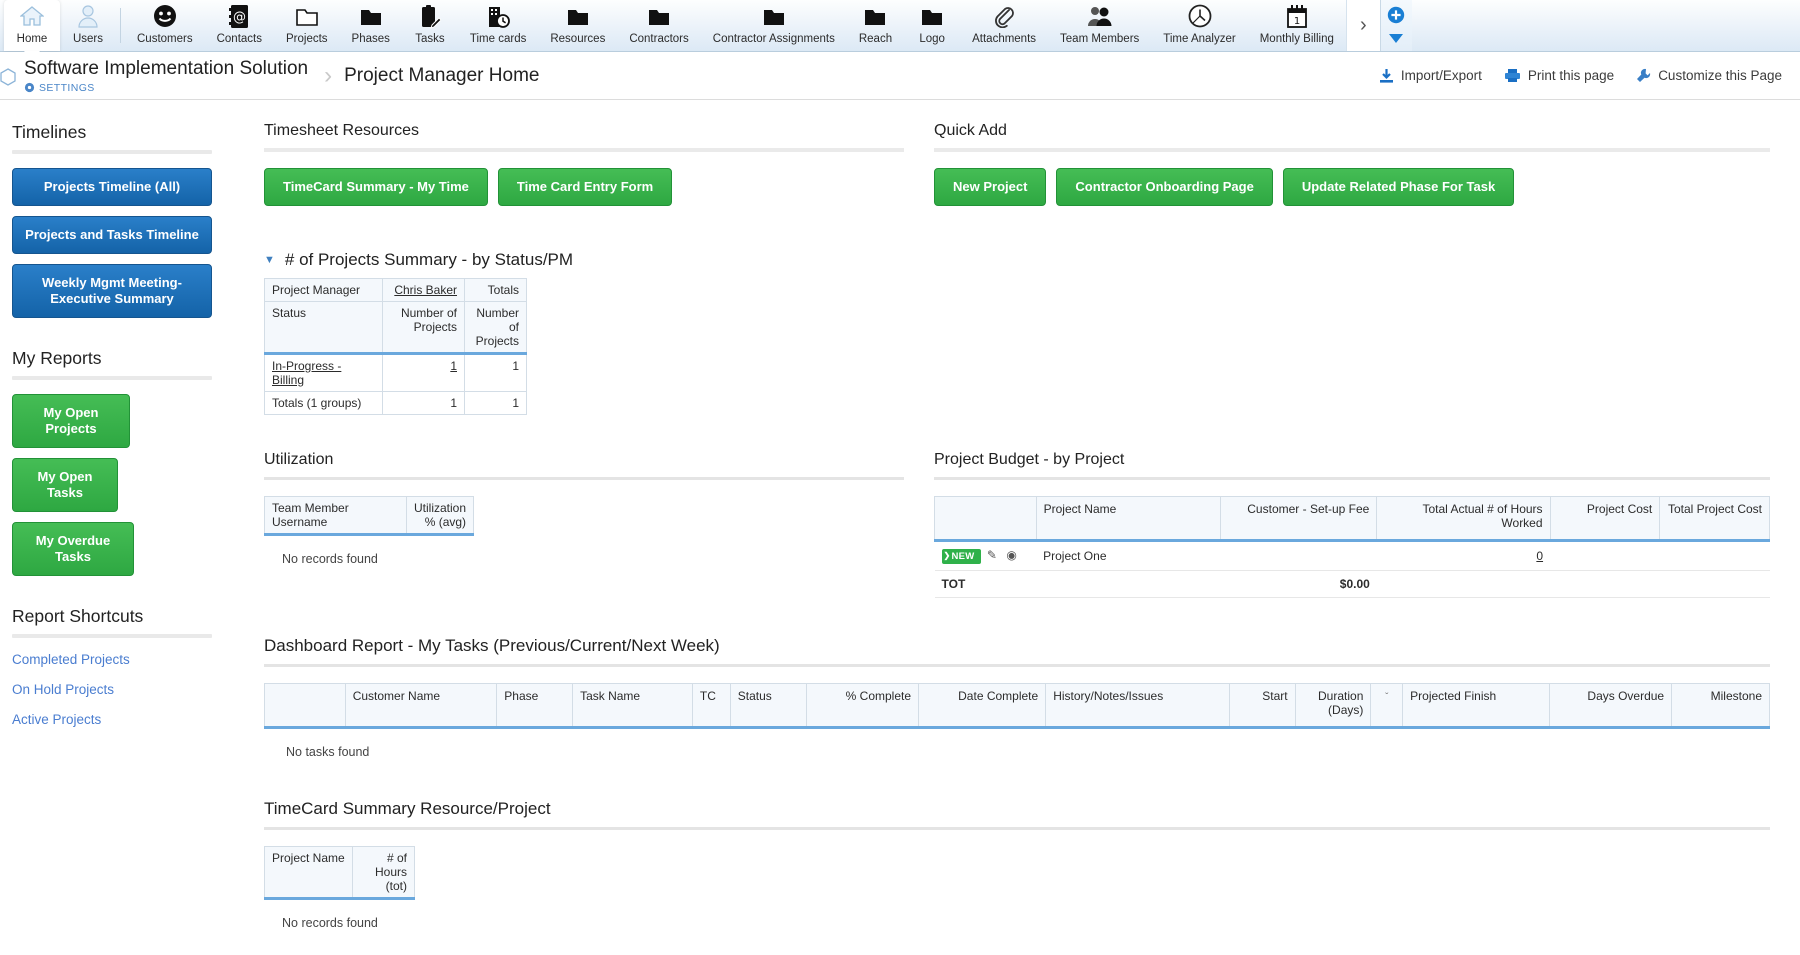 This screenshot has width=1800, height=955. I want to click on add-tab-icon, so click(1396, 15).